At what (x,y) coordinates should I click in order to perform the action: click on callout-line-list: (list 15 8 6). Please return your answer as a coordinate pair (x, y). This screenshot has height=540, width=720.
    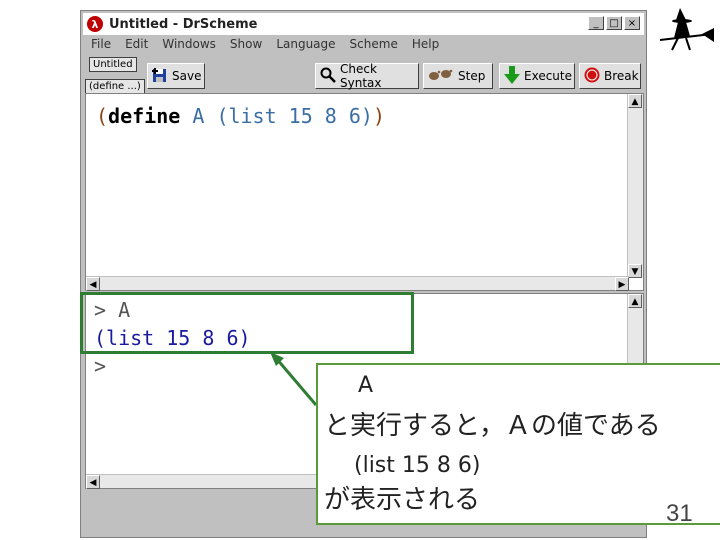
    Looking at the image, I should click on (417, 465).